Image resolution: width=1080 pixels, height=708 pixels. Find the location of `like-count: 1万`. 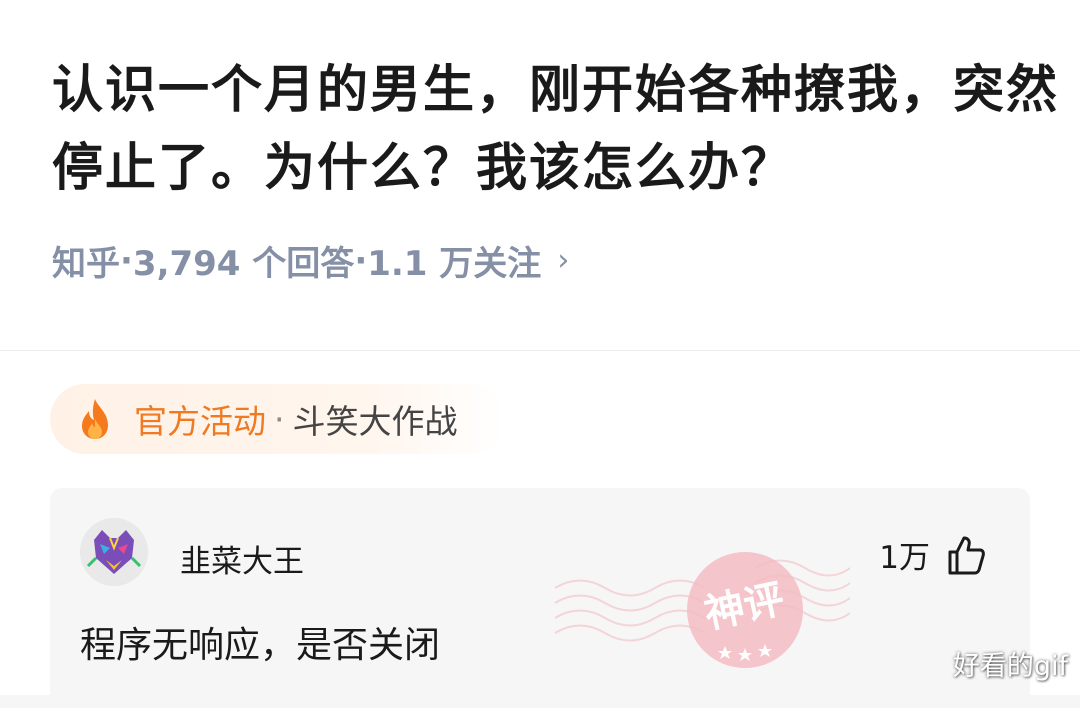

like-count: 1万 is located at coordinates (904, 558).